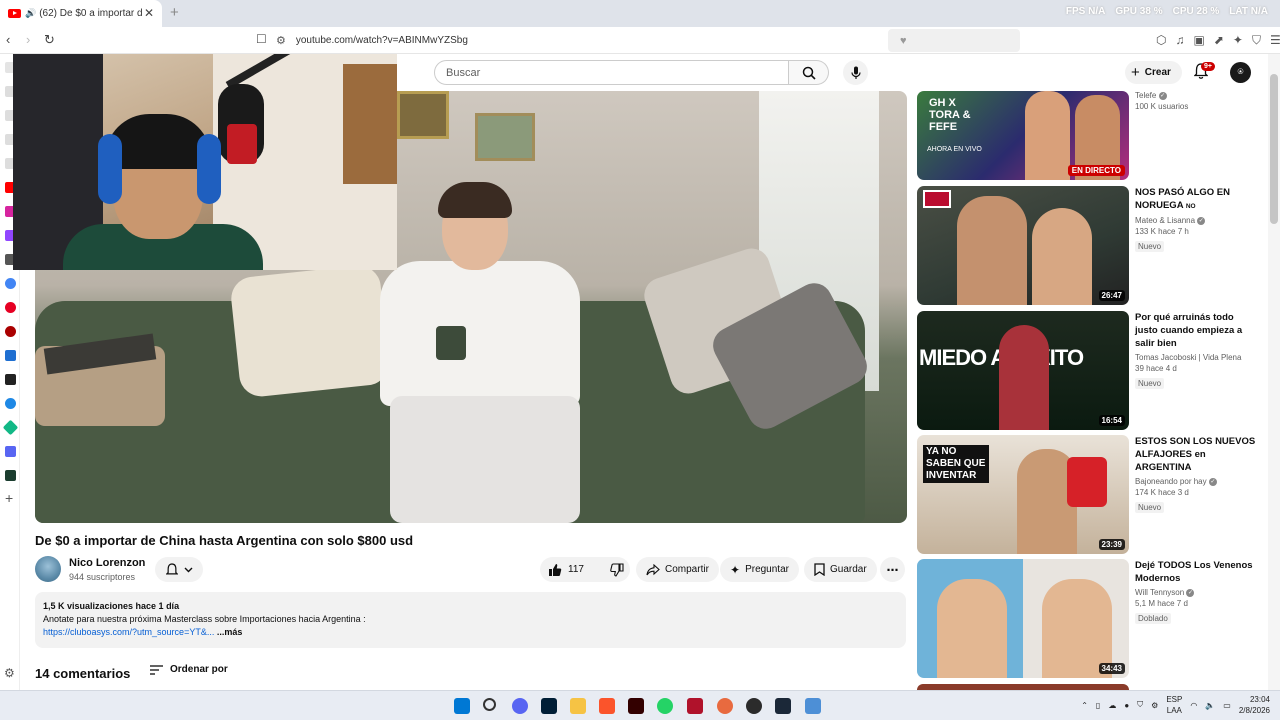 The width and height of the screenshot is (1280, 720). I want to click on sidebar-circle-icon, so click(10, 331).